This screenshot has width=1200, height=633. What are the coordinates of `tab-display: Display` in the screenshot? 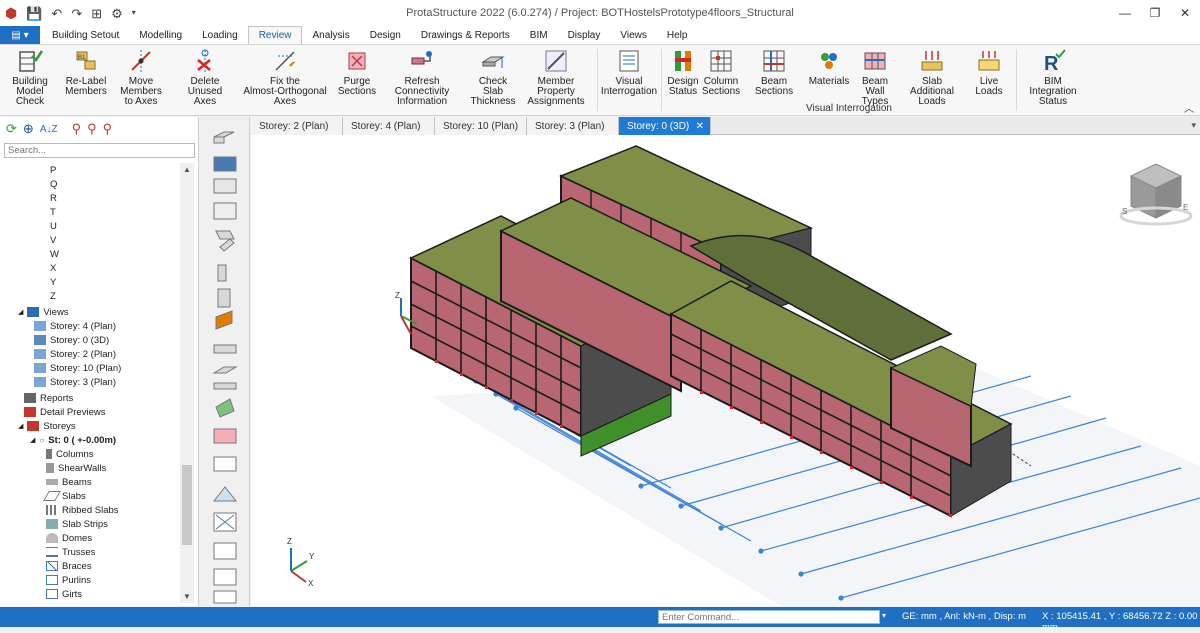 It's located at (584, 35).